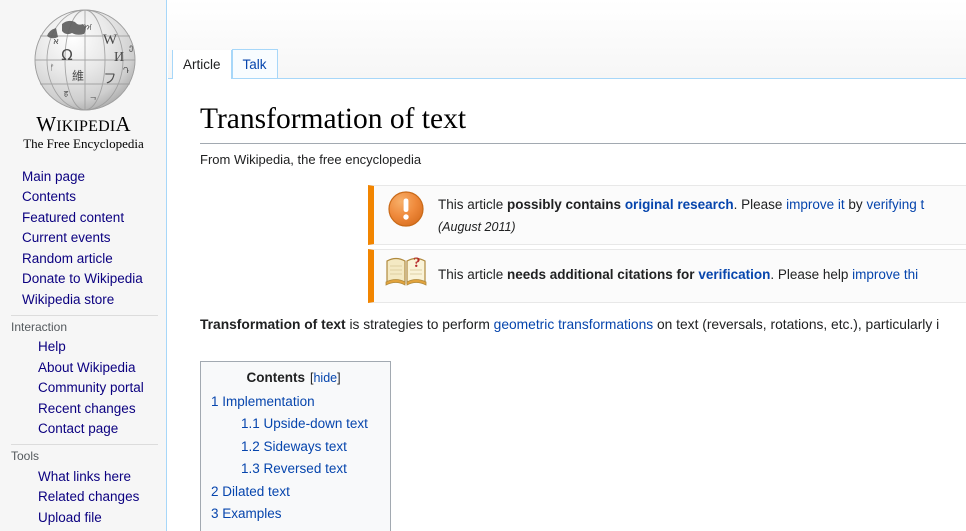  I want to click on tab-bar: Article Talk, so click(567, 39).